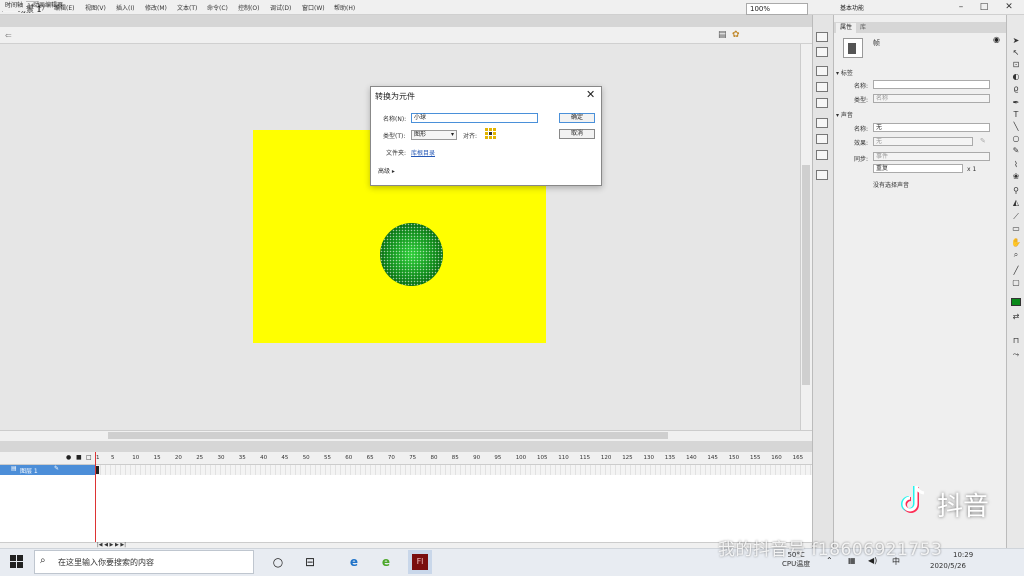 This screenshot has width=1024, height=576. I want to click on eye-icon: ●, so click(68, 457).